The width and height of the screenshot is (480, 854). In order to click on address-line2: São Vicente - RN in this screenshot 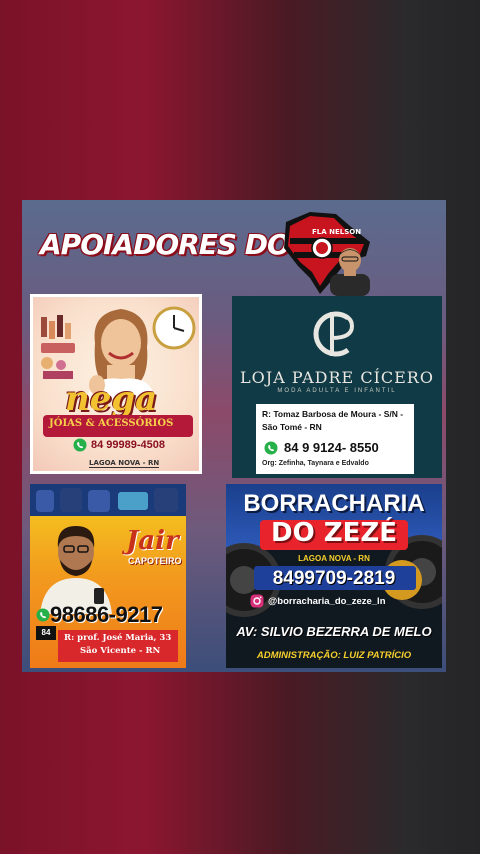, I will do `click(120, 651)`.